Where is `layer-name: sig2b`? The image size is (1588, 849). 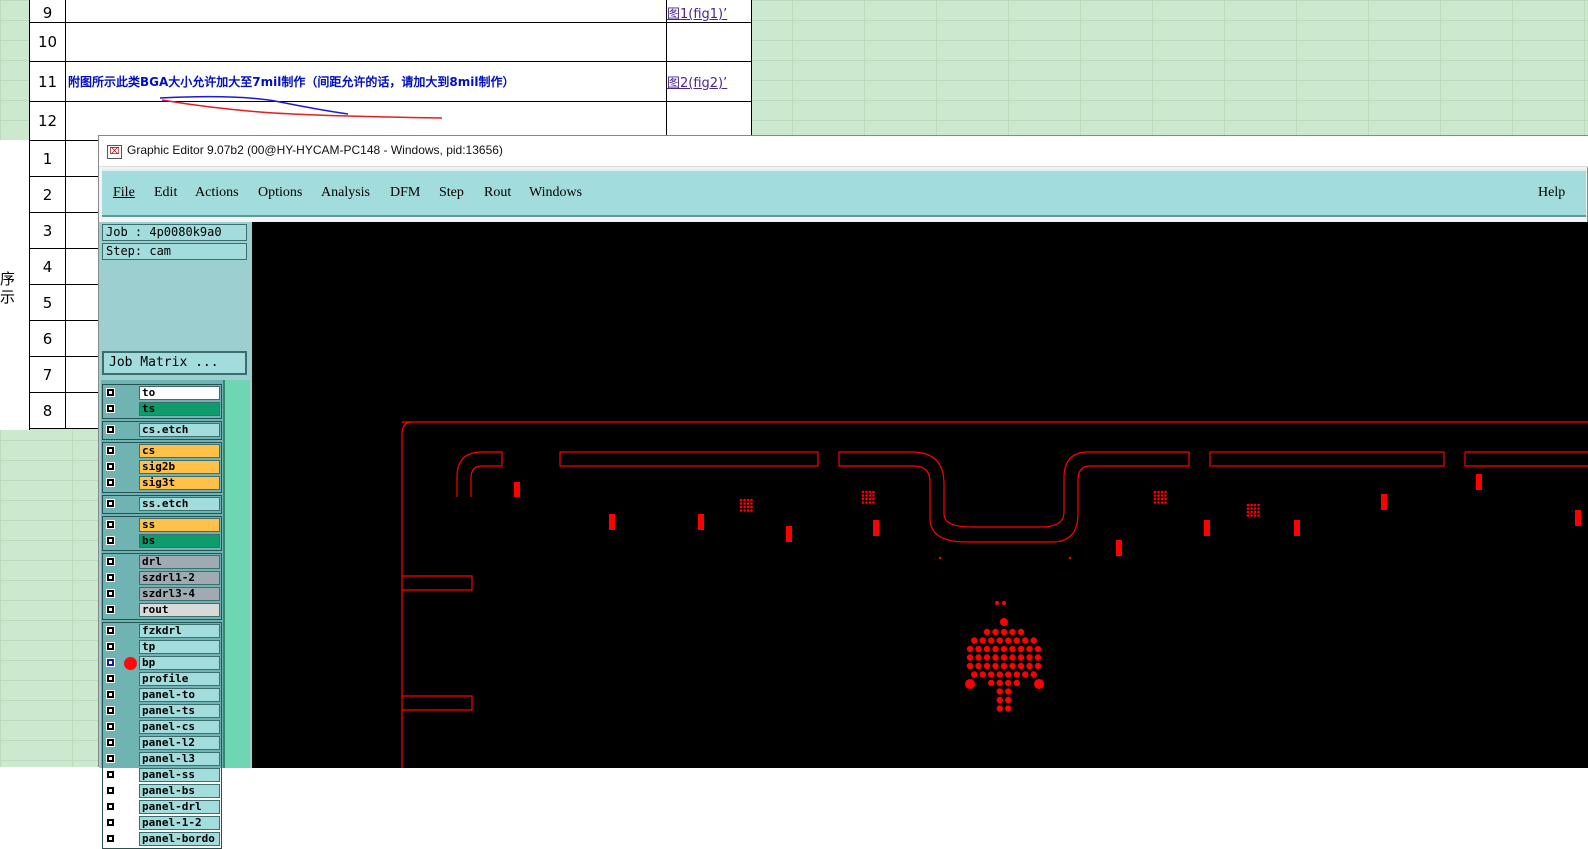 layer-name: sig2b is located at coordinates (179, 467).